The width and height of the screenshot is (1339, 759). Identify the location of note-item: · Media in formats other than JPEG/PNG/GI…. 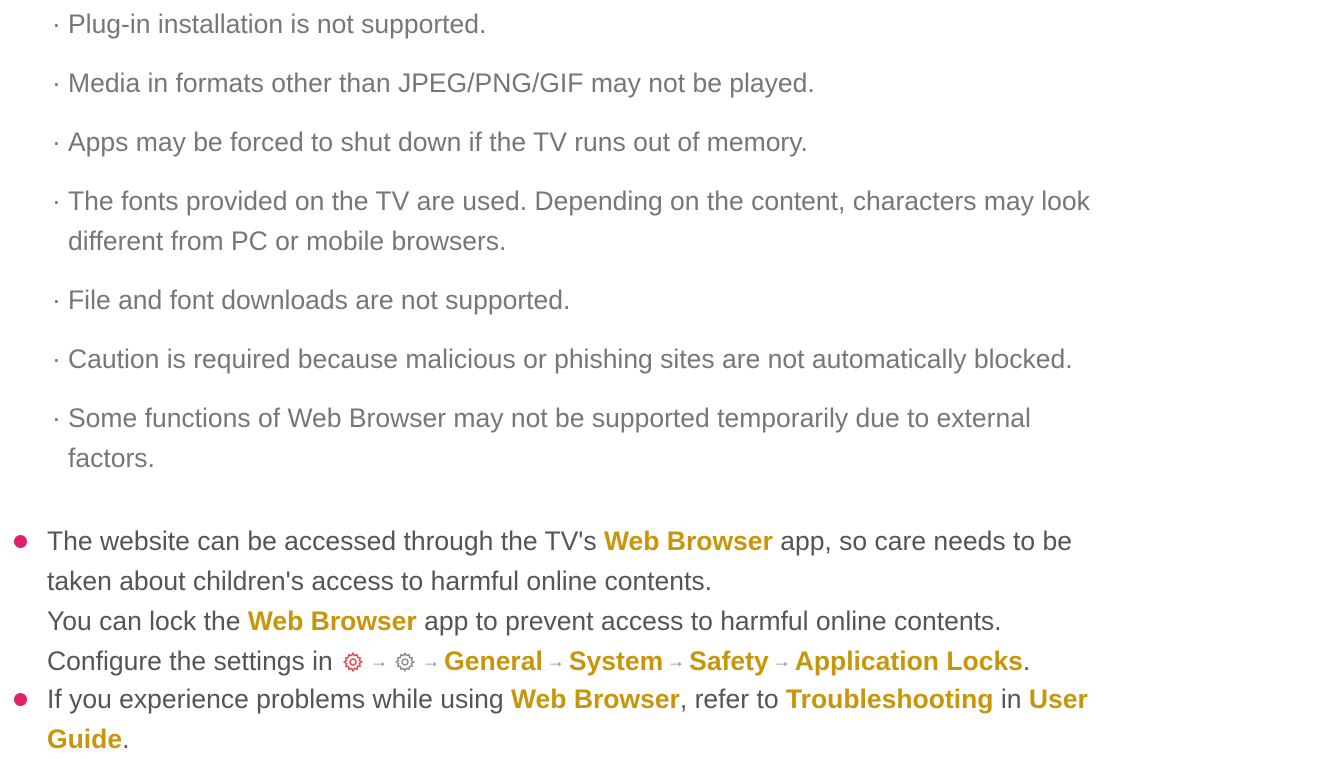
(433, 83).